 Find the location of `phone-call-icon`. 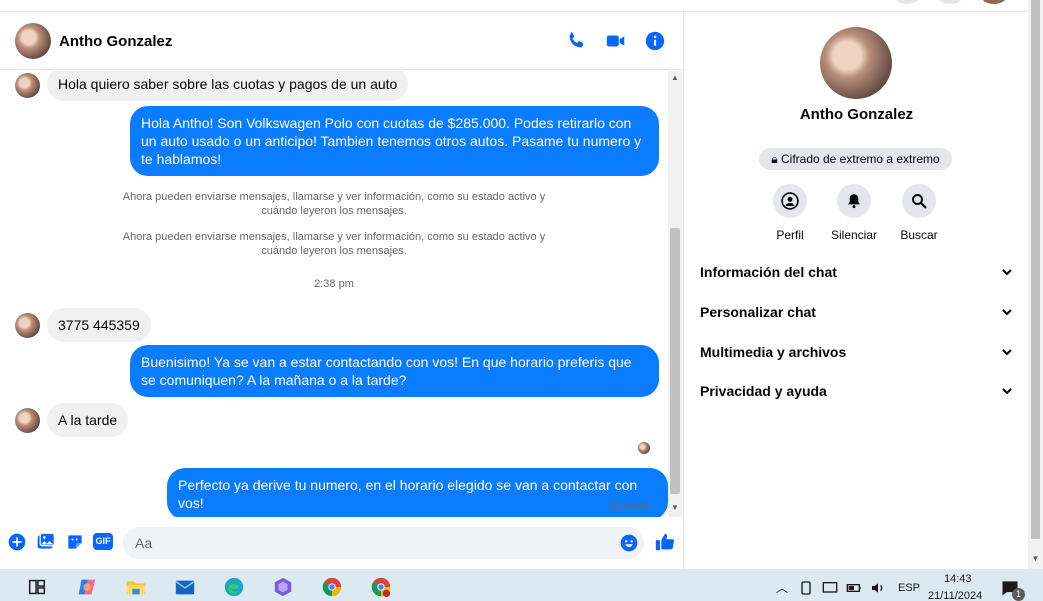

phone-call-icon is located at coordinates (576, 41).